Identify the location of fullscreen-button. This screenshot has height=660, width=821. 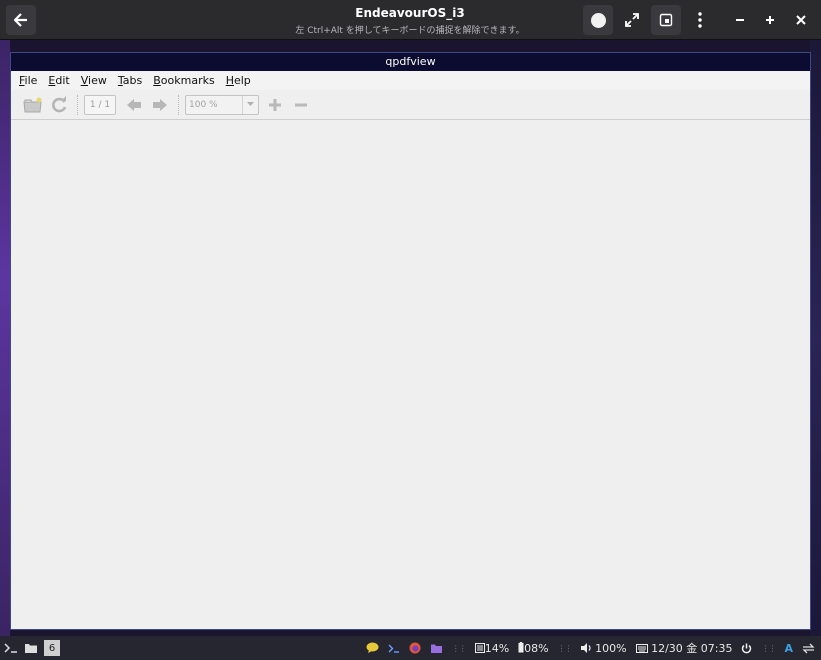
(632, 20).